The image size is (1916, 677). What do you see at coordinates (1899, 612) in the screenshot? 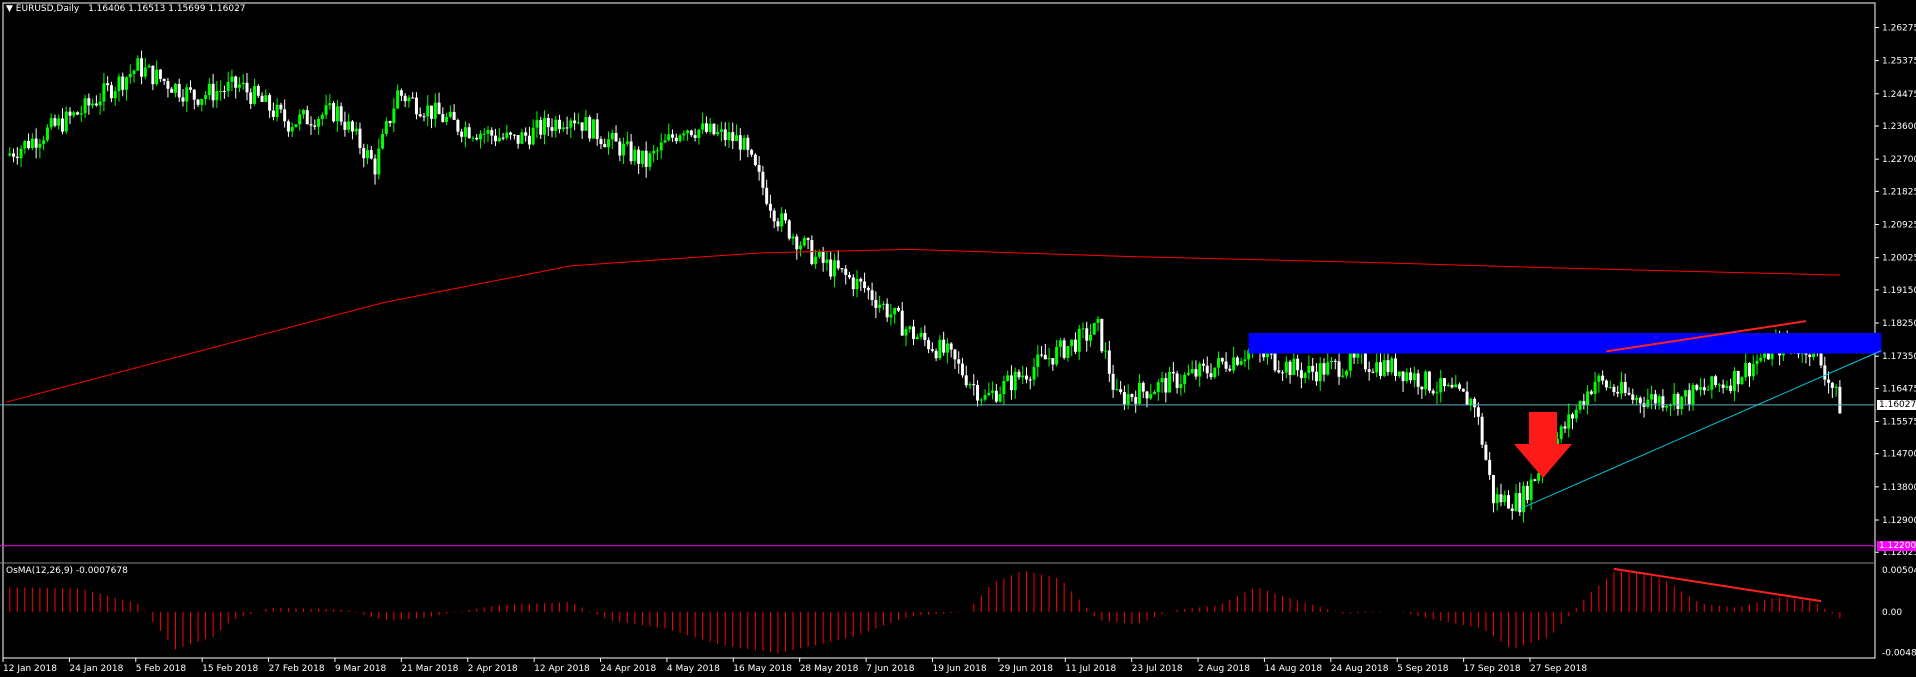
I see `osma-axis: 0.005044 0.00 -0.004877` at bounding box center [1899, 612].